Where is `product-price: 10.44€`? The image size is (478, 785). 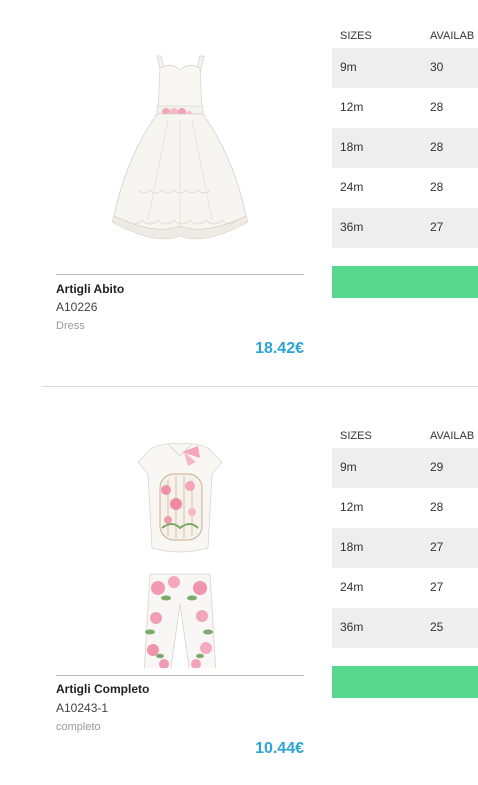 product-price: 10.44€ is located at coordinates (279, 748).